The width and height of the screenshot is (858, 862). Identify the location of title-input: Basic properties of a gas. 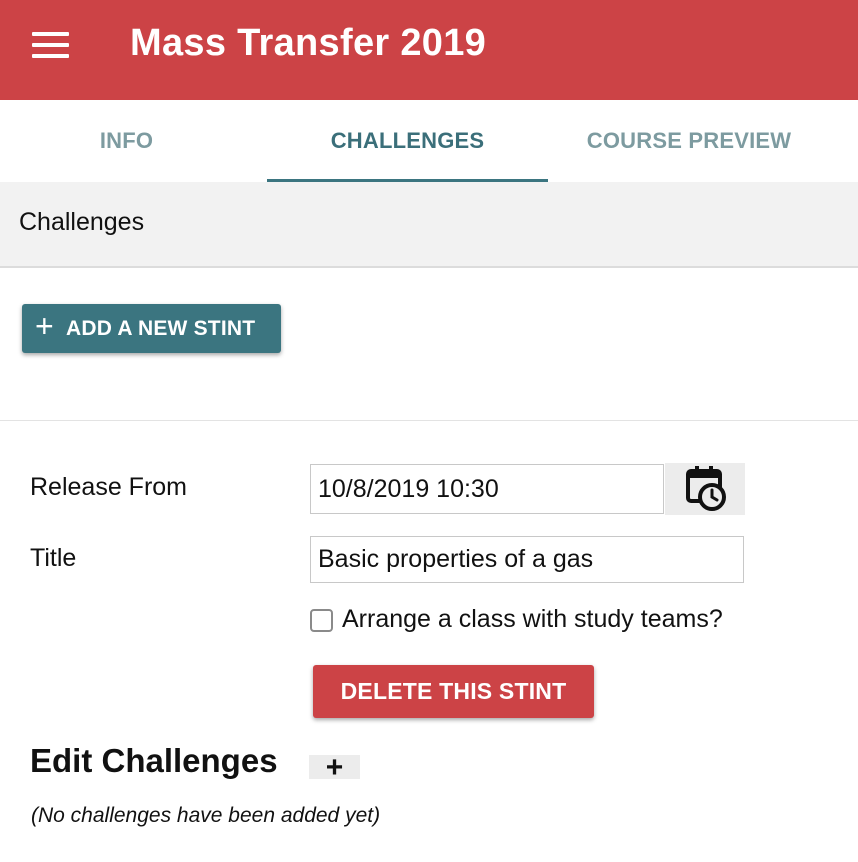
(527, 559).